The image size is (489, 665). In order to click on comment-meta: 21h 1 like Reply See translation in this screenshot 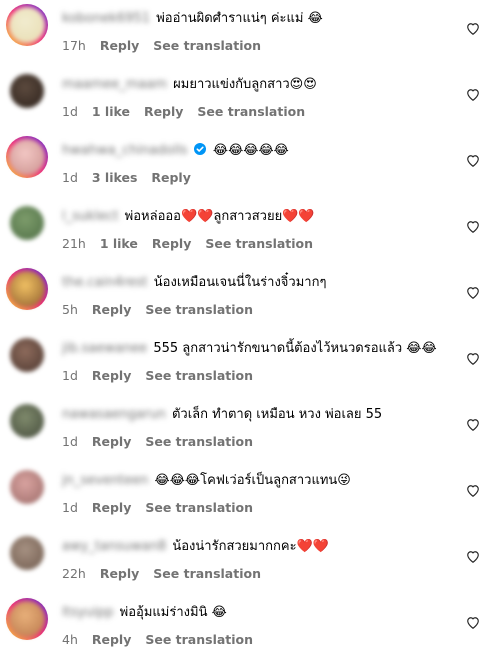, I will do `click(192, 243)`.